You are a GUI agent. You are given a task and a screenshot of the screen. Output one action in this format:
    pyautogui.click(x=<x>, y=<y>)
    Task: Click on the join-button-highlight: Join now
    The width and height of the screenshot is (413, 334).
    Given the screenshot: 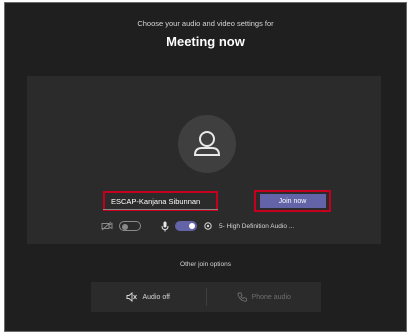 What is the action you would take?
    pyautogui.click(x=292, y=201)
    